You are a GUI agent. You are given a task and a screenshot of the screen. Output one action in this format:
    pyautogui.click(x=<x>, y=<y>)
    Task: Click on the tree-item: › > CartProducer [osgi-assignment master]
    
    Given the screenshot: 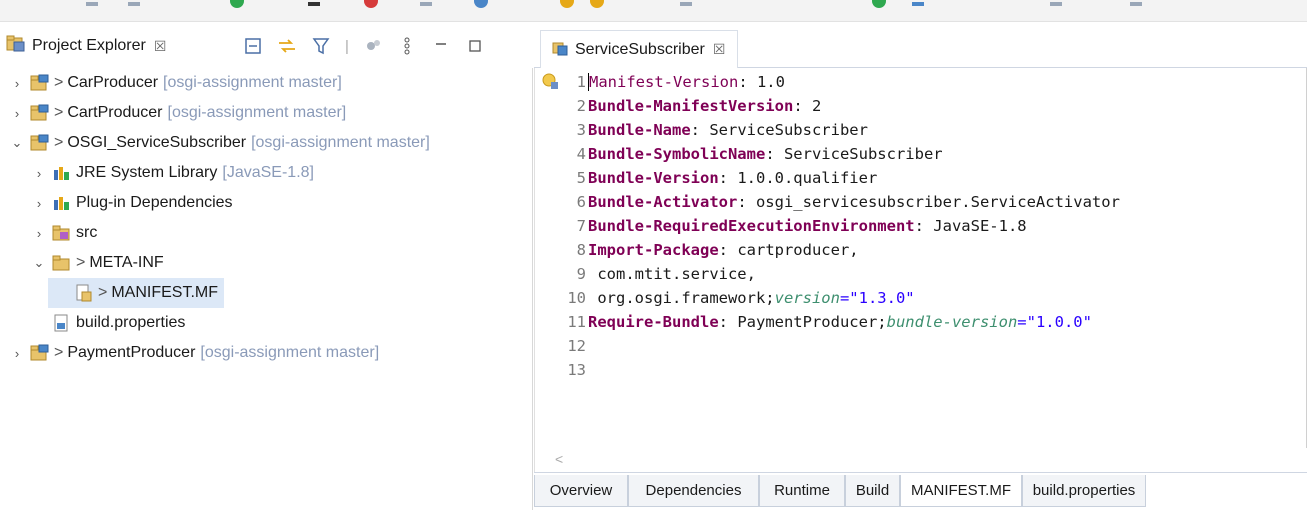 What is the action you would take?
    pyautogui.click(x=173, y=113)
    